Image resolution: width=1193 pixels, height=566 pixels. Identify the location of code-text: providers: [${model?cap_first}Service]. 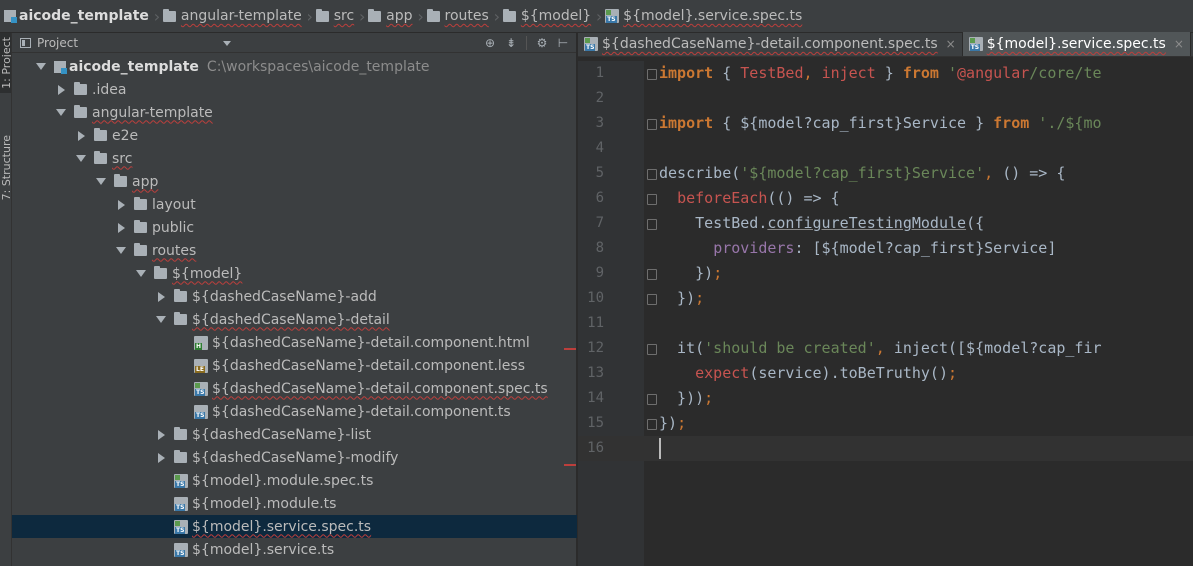
(857, 248).